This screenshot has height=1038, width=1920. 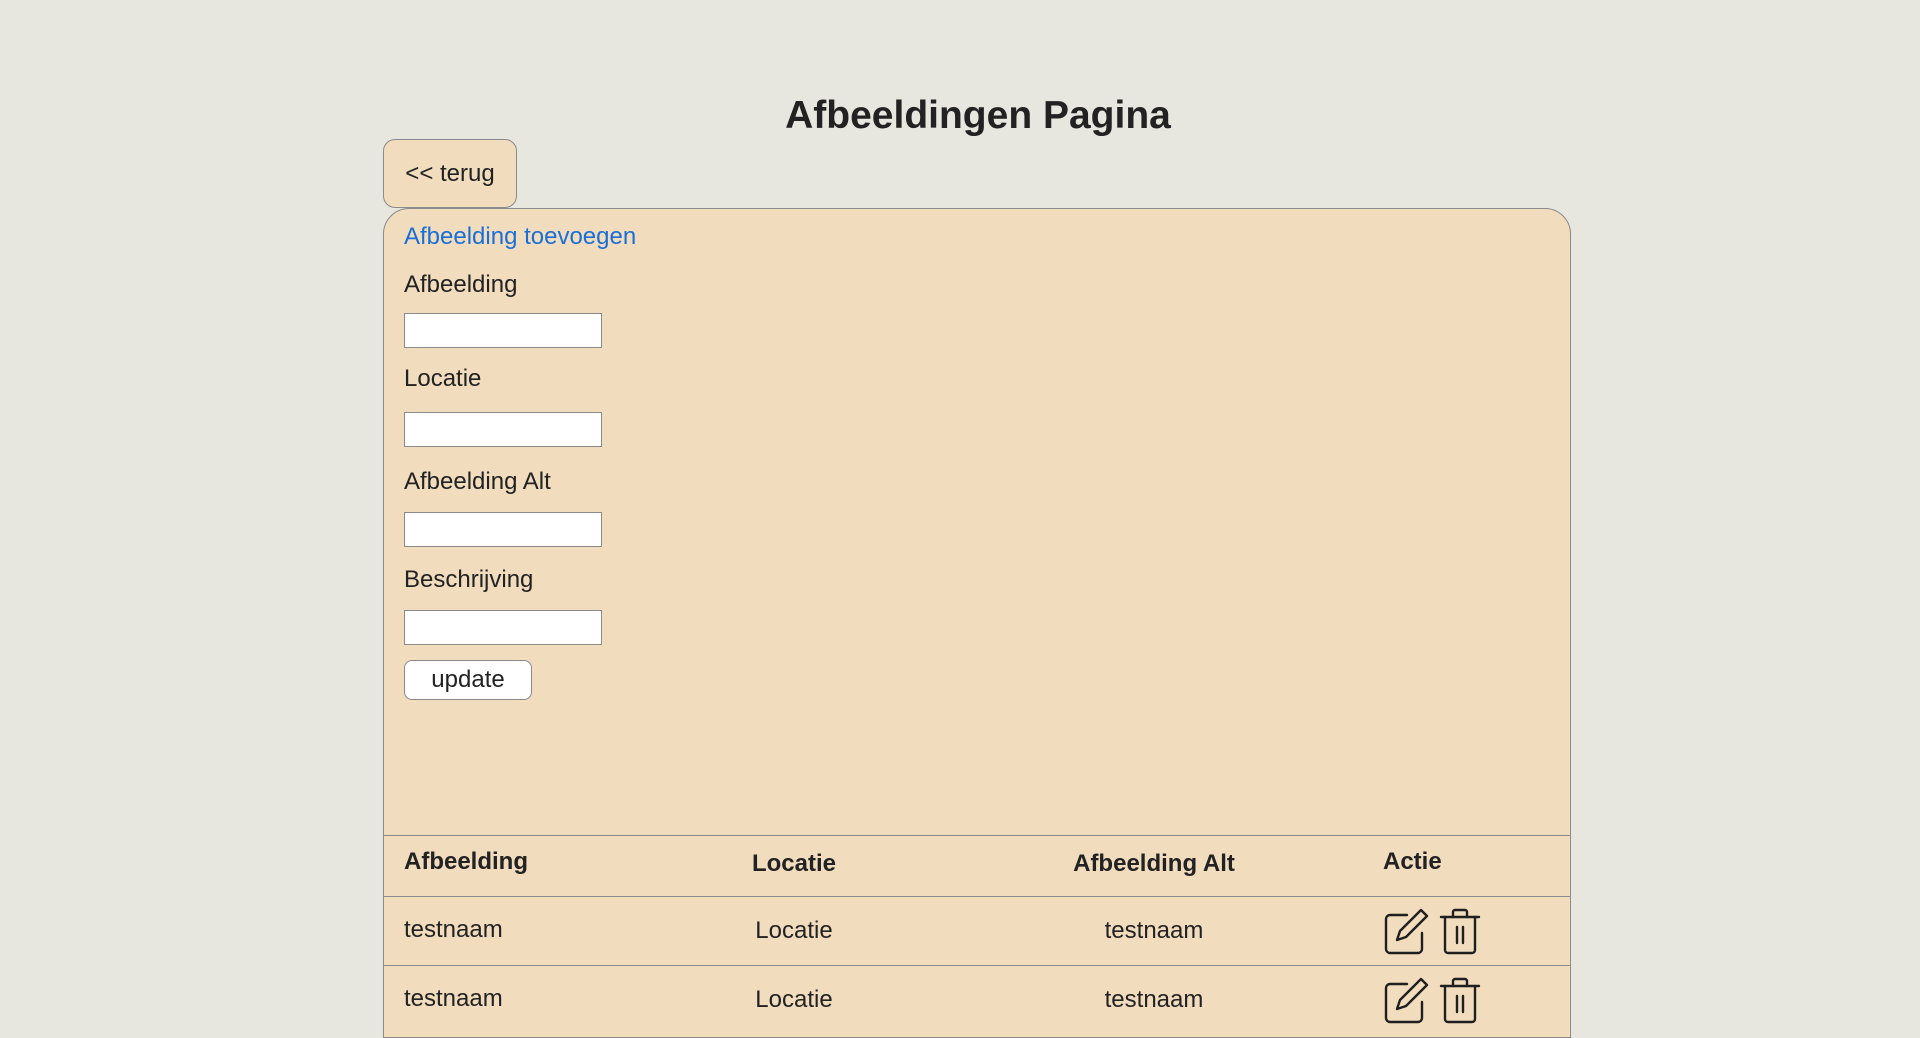 I want to click on update-button: update, so click(x=468, y=680).